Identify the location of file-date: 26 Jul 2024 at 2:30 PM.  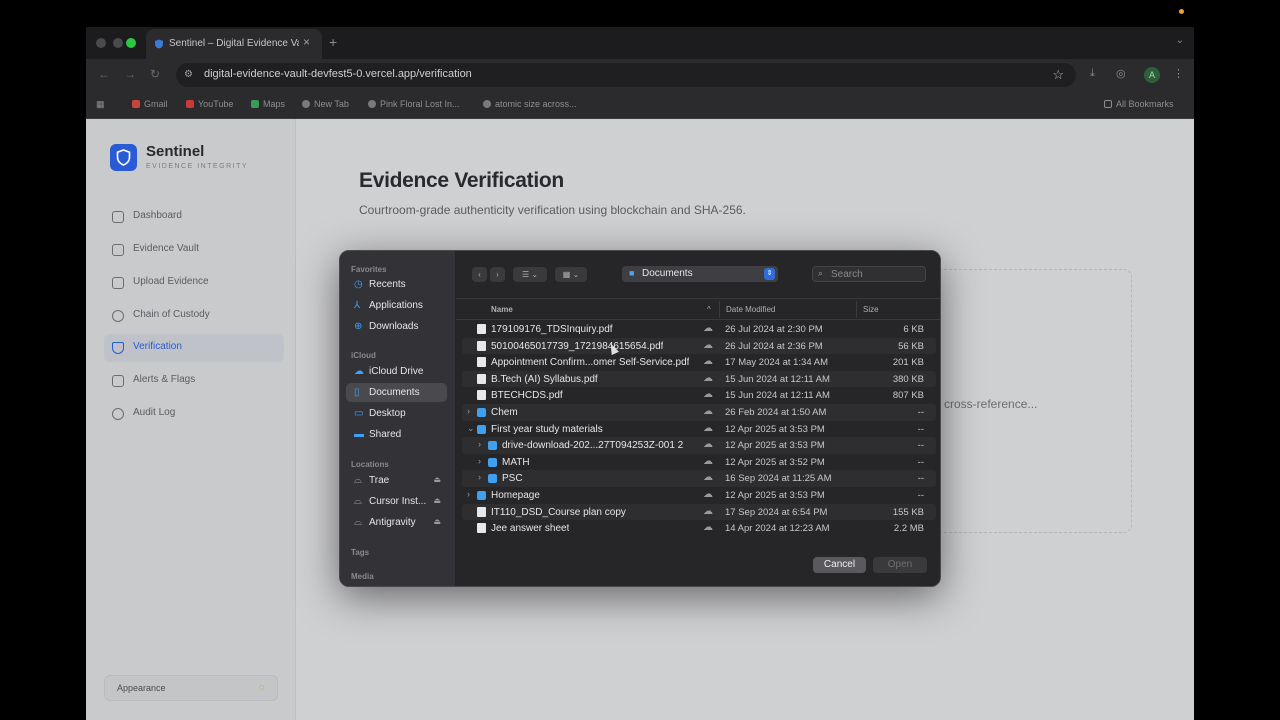
(774, 329).